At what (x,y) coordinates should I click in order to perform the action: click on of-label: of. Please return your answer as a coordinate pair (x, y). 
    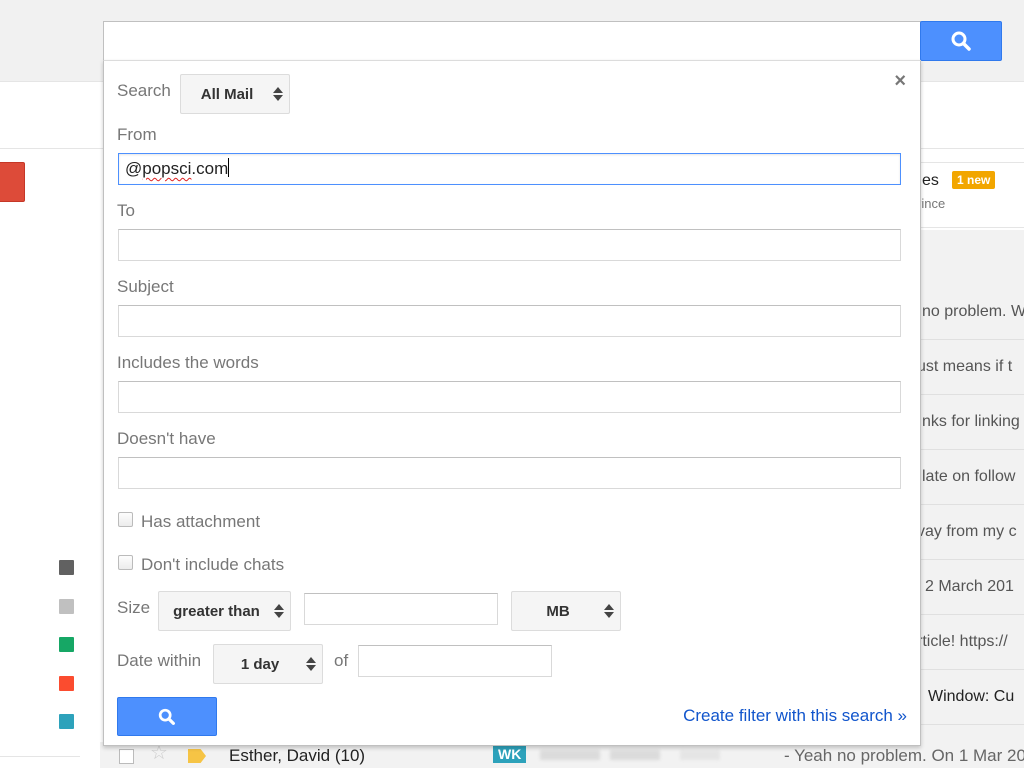
    Looking at the image, I should click on (341, 660).